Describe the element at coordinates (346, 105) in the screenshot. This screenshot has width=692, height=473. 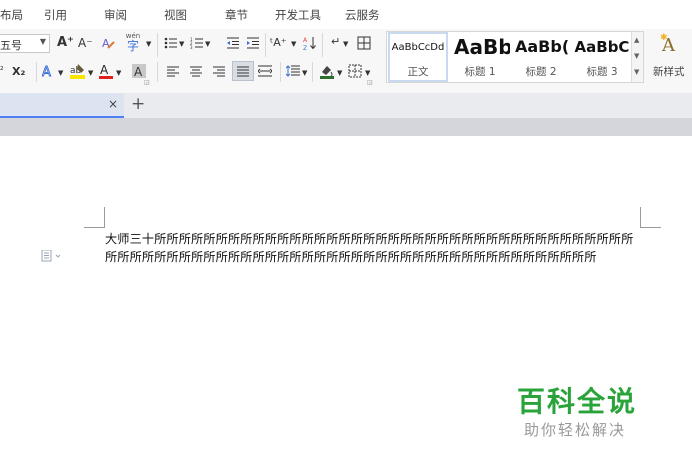
I see `document-tab-strip: × +` at that location.